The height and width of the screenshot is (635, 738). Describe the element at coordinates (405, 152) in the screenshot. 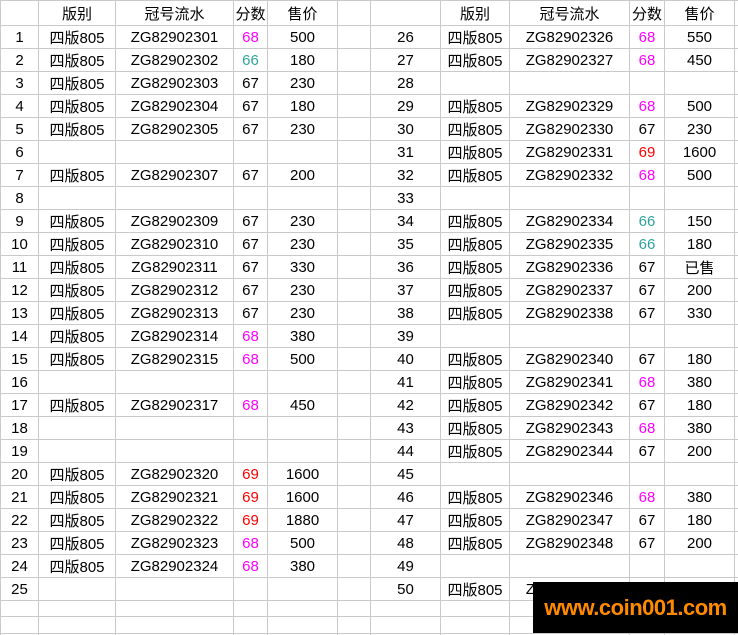

I see `row-number-cell: 31` at that location.